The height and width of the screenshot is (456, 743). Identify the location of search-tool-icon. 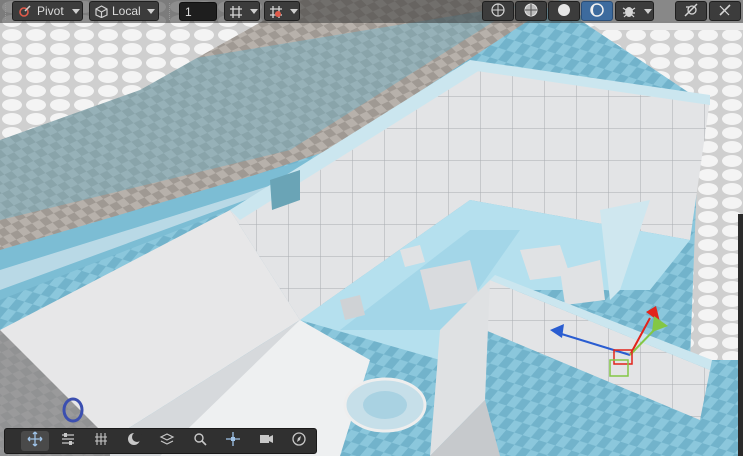
(200, 441).